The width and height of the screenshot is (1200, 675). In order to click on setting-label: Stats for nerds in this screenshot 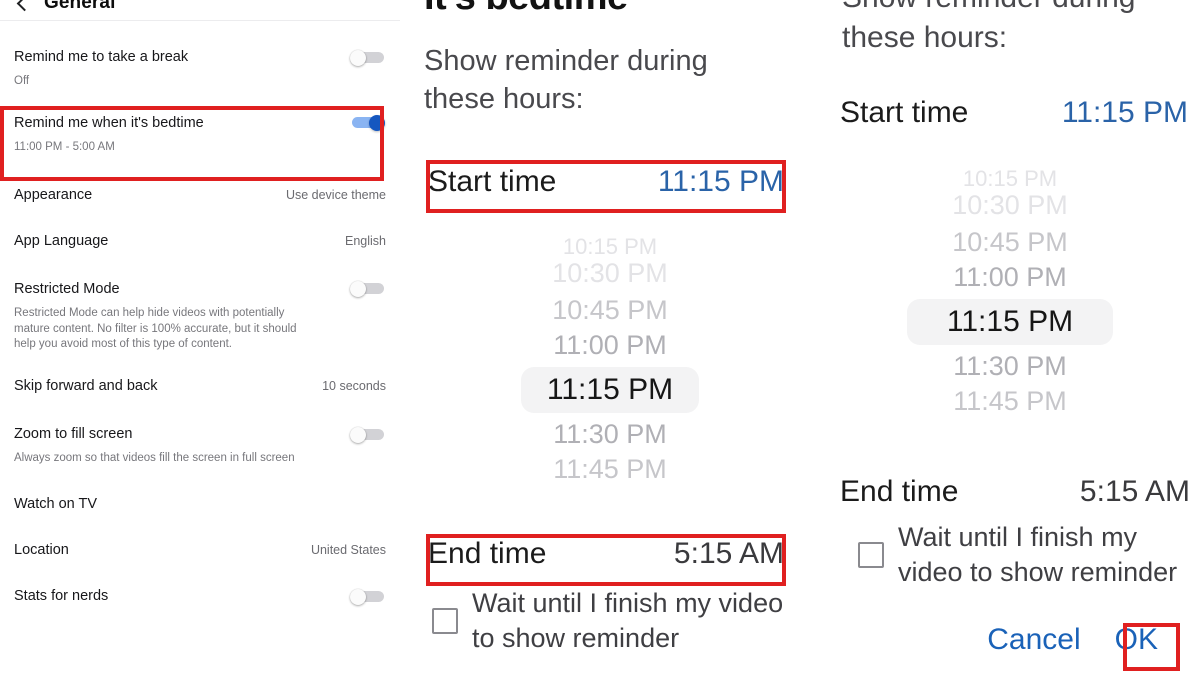, I will do `click(61, 596)`.